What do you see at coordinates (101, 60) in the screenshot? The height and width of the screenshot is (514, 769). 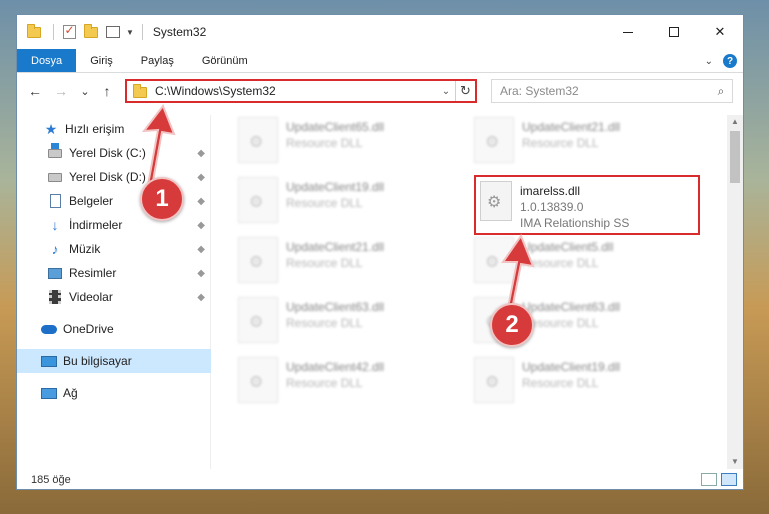 I see `tab-giris: Giriş` at bounding box center [101, 60].